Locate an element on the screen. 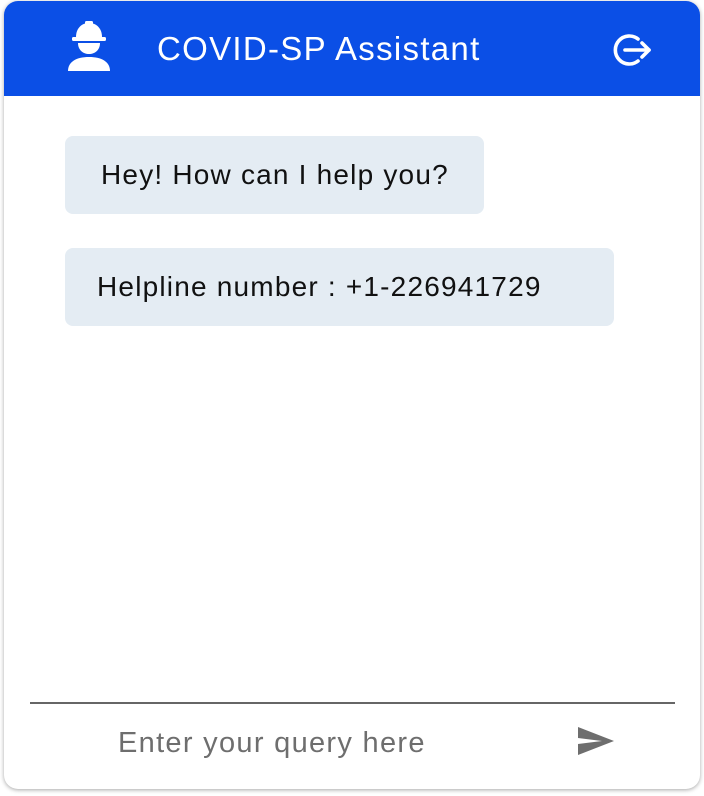 This screenshot has height=796, width=704. query-input is located at coordinates (331, 743).